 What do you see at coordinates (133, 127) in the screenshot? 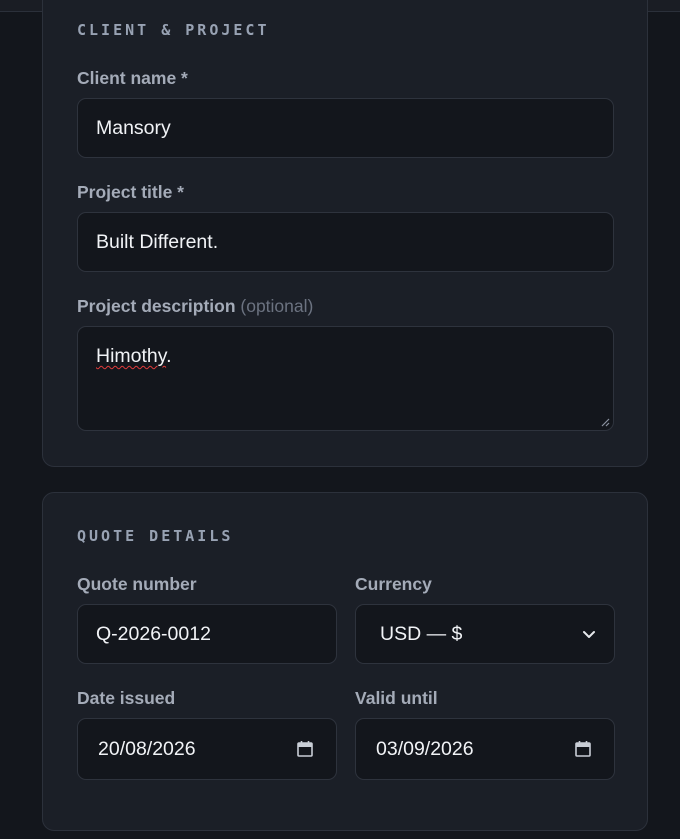
I see `client-name-value: Mansory` at bounding box center [133, 127].